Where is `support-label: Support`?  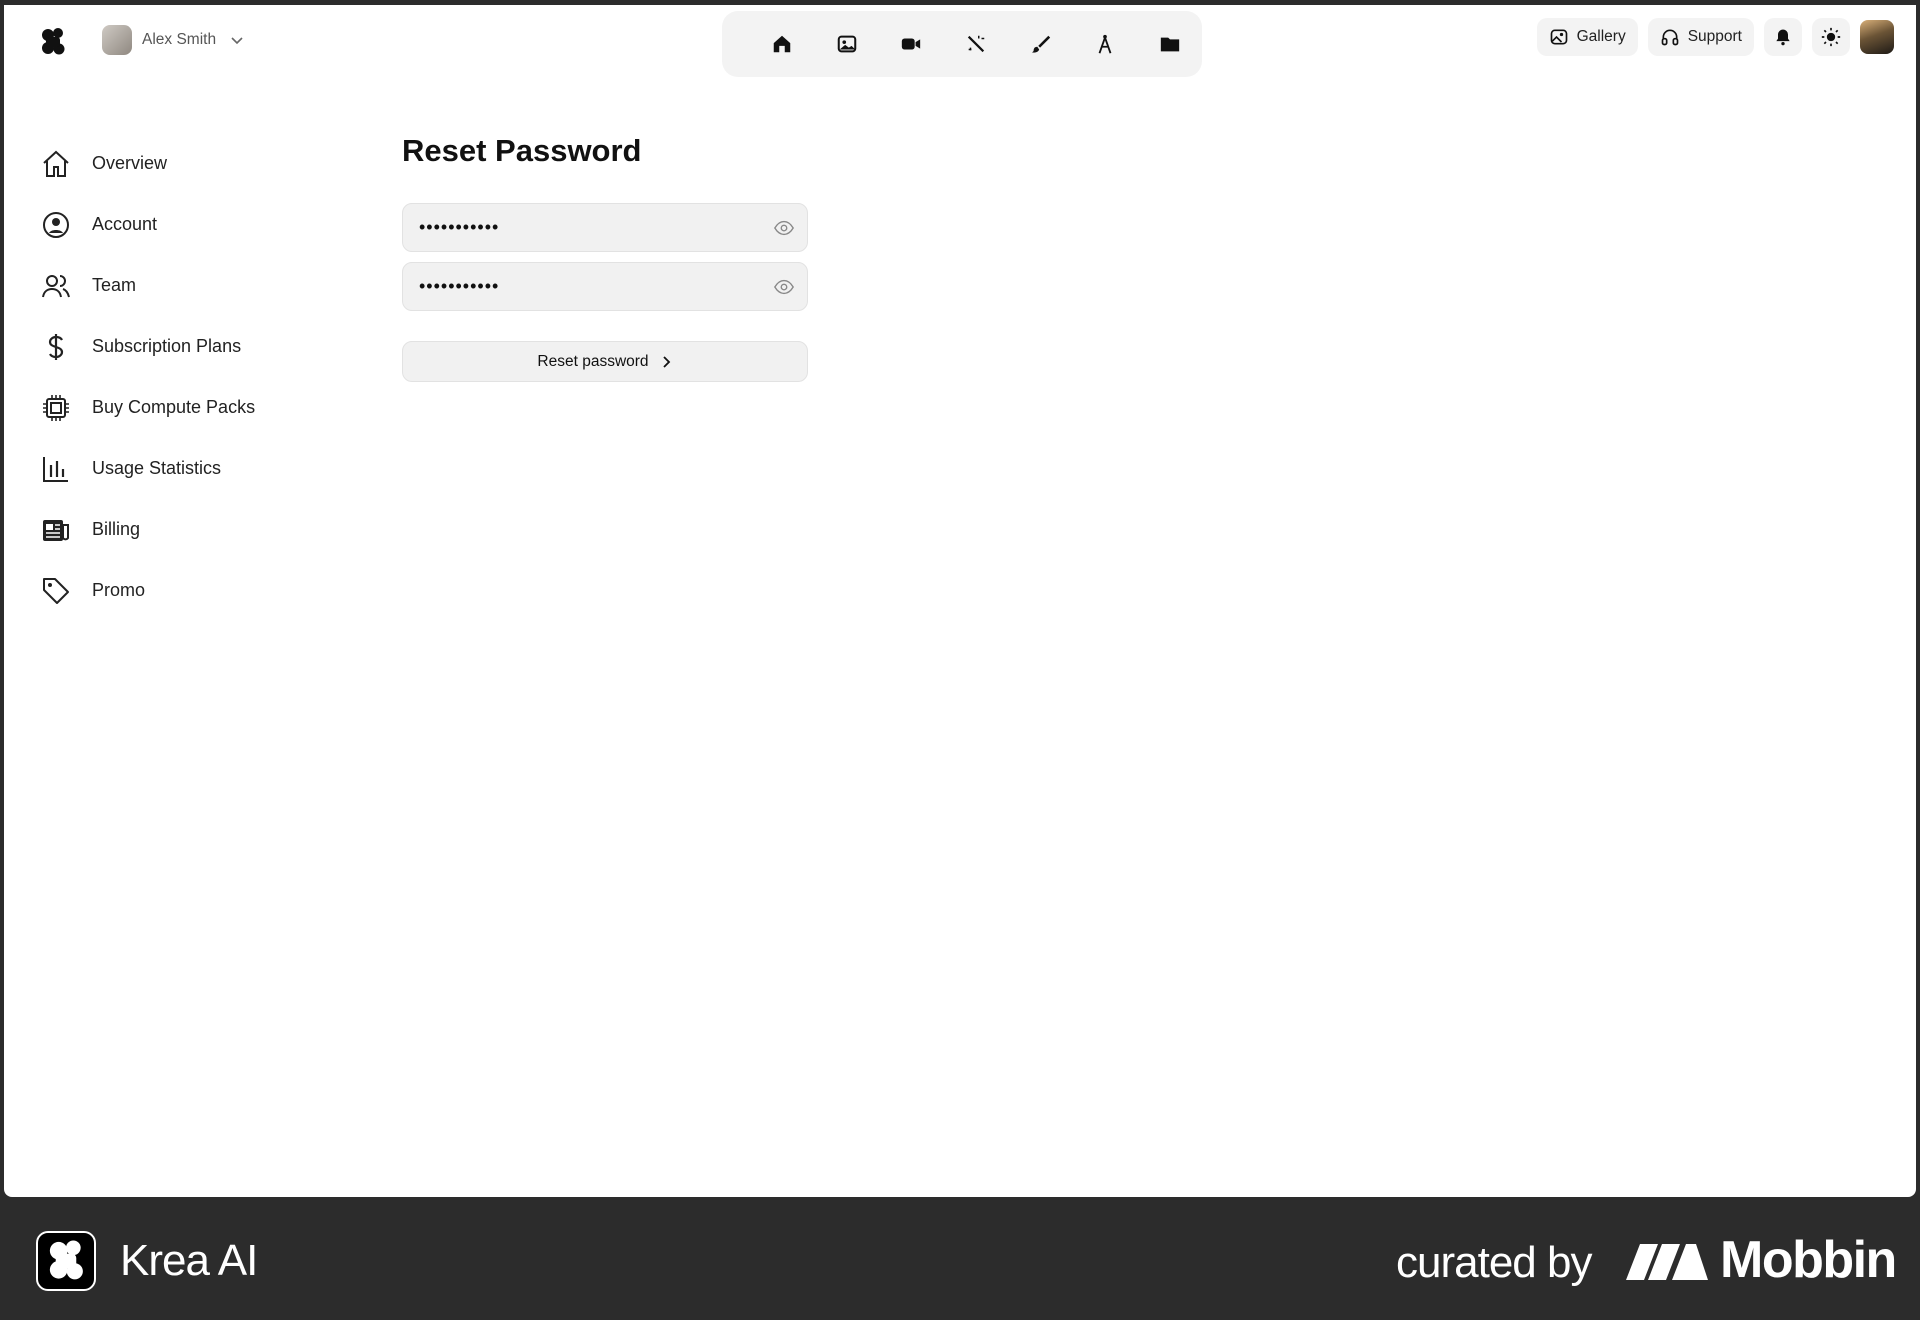
support-label: Support is located at coordinates (1714, 36).